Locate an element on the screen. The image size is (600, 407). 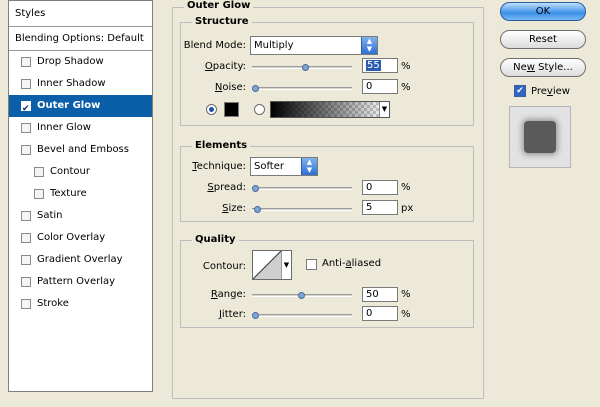
noise-label: Noise: is located at coordinates (230, 87).